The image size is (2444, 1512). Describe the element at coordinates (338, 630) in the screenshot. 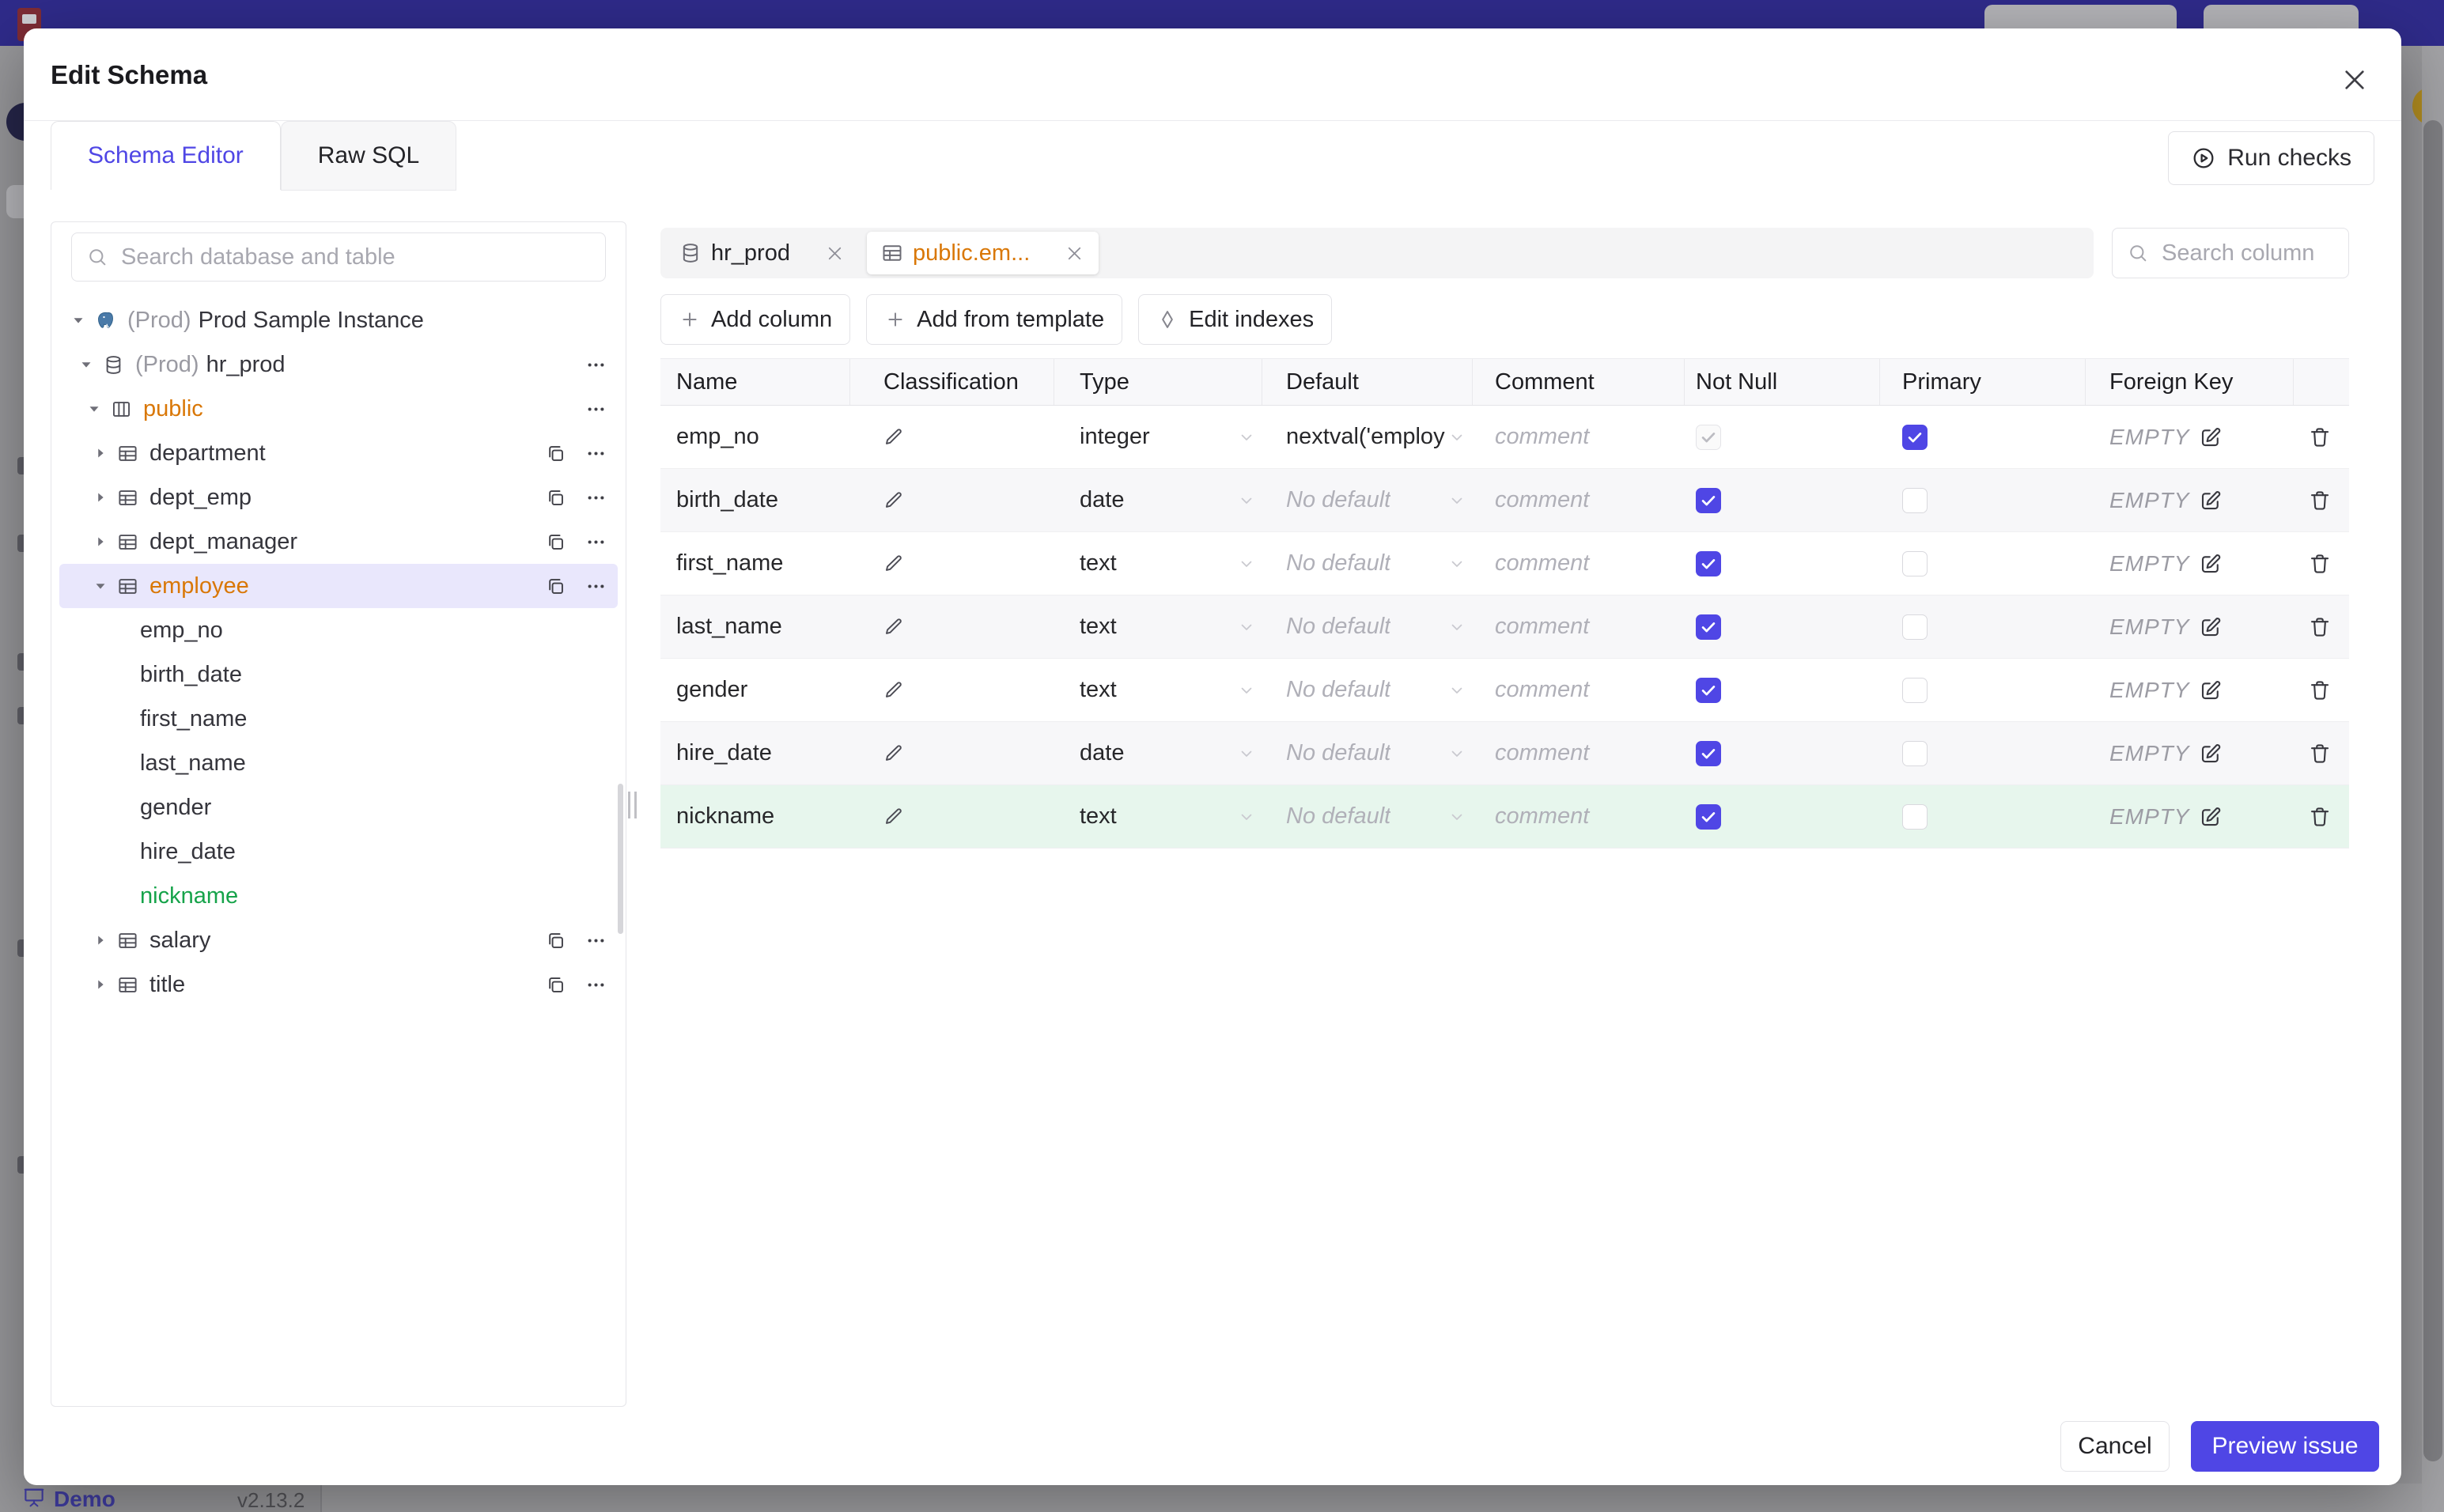

I see `tree-item-col-emp-no: emp_no` at that location.